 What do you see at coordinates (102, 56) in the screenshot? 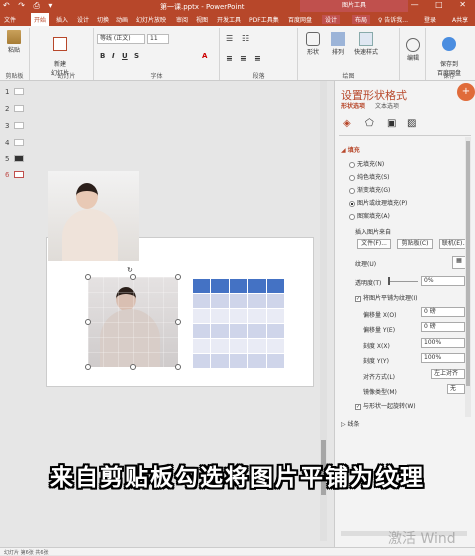
I see `bold-button: B` at bounding box center [102, 56].